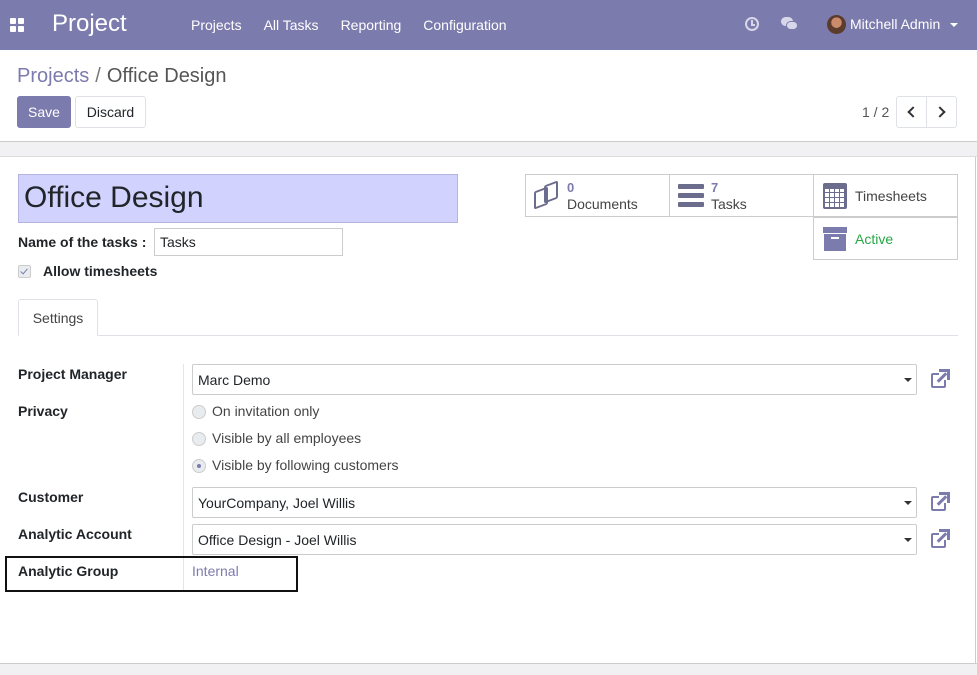  Describe the element at coordinates (571, 187) in the screenshot. I see `documents-count: 0` at that location.